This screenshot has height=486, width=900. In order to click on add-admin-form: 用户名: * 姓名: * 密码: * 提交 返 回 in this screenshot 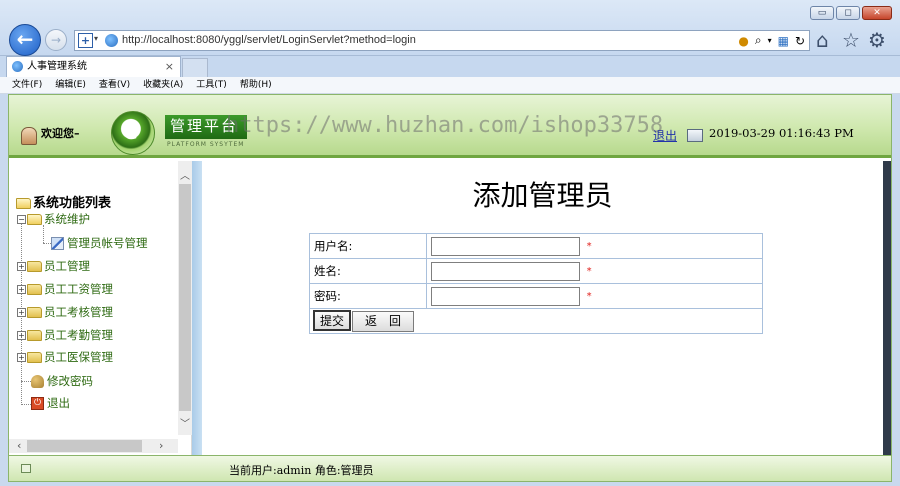, I will do `click(536, 283)`.